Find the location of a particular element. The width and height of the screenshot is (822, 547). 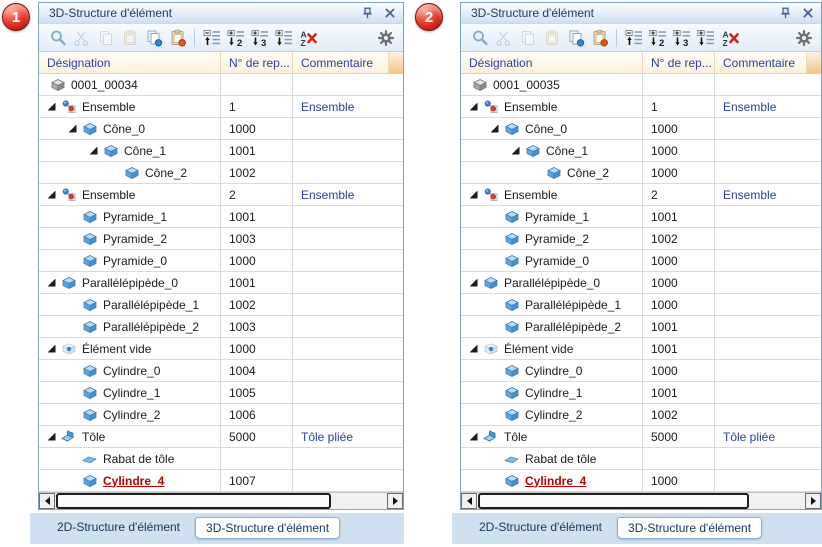

table-row: Parallélépipède_2 1001 is located at coordinates (641, 327).